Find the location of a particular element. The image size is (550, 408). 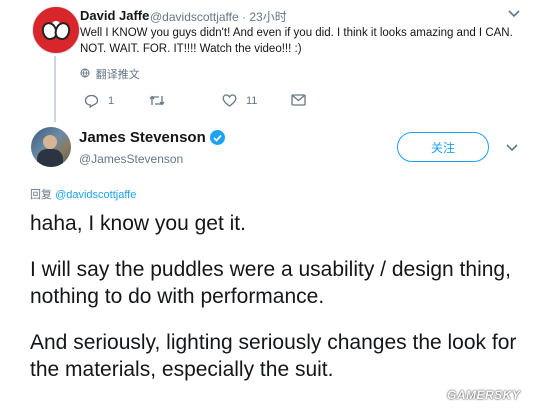

main-author-name: James Stevenson is located at coordinates (142, 137).